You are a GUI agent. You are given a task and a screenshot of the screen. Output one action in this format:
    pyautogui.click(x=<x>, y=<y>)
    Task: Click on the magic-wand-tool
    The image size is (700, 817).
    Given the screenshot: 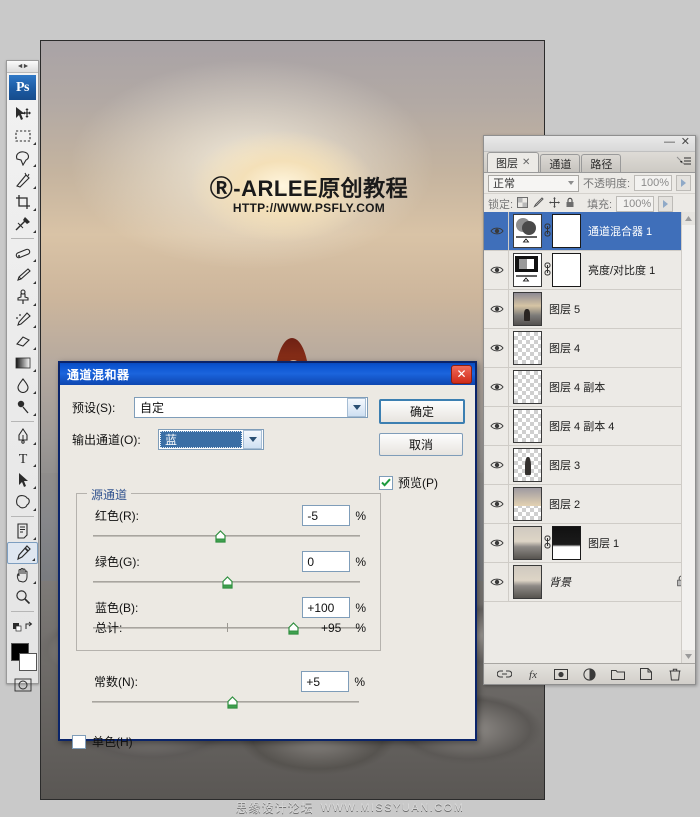 What is the action you would take?
    pyautogui.click(x=22, y=180)
    